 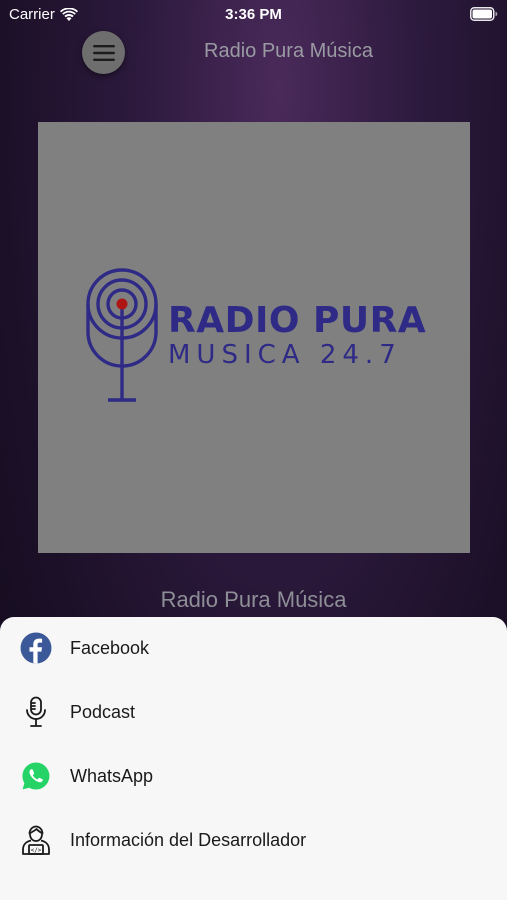 What do you see at coordinates (103, 711) in the screenshot?
I see `action-label: Podcast` at bounding box center [103, 711].